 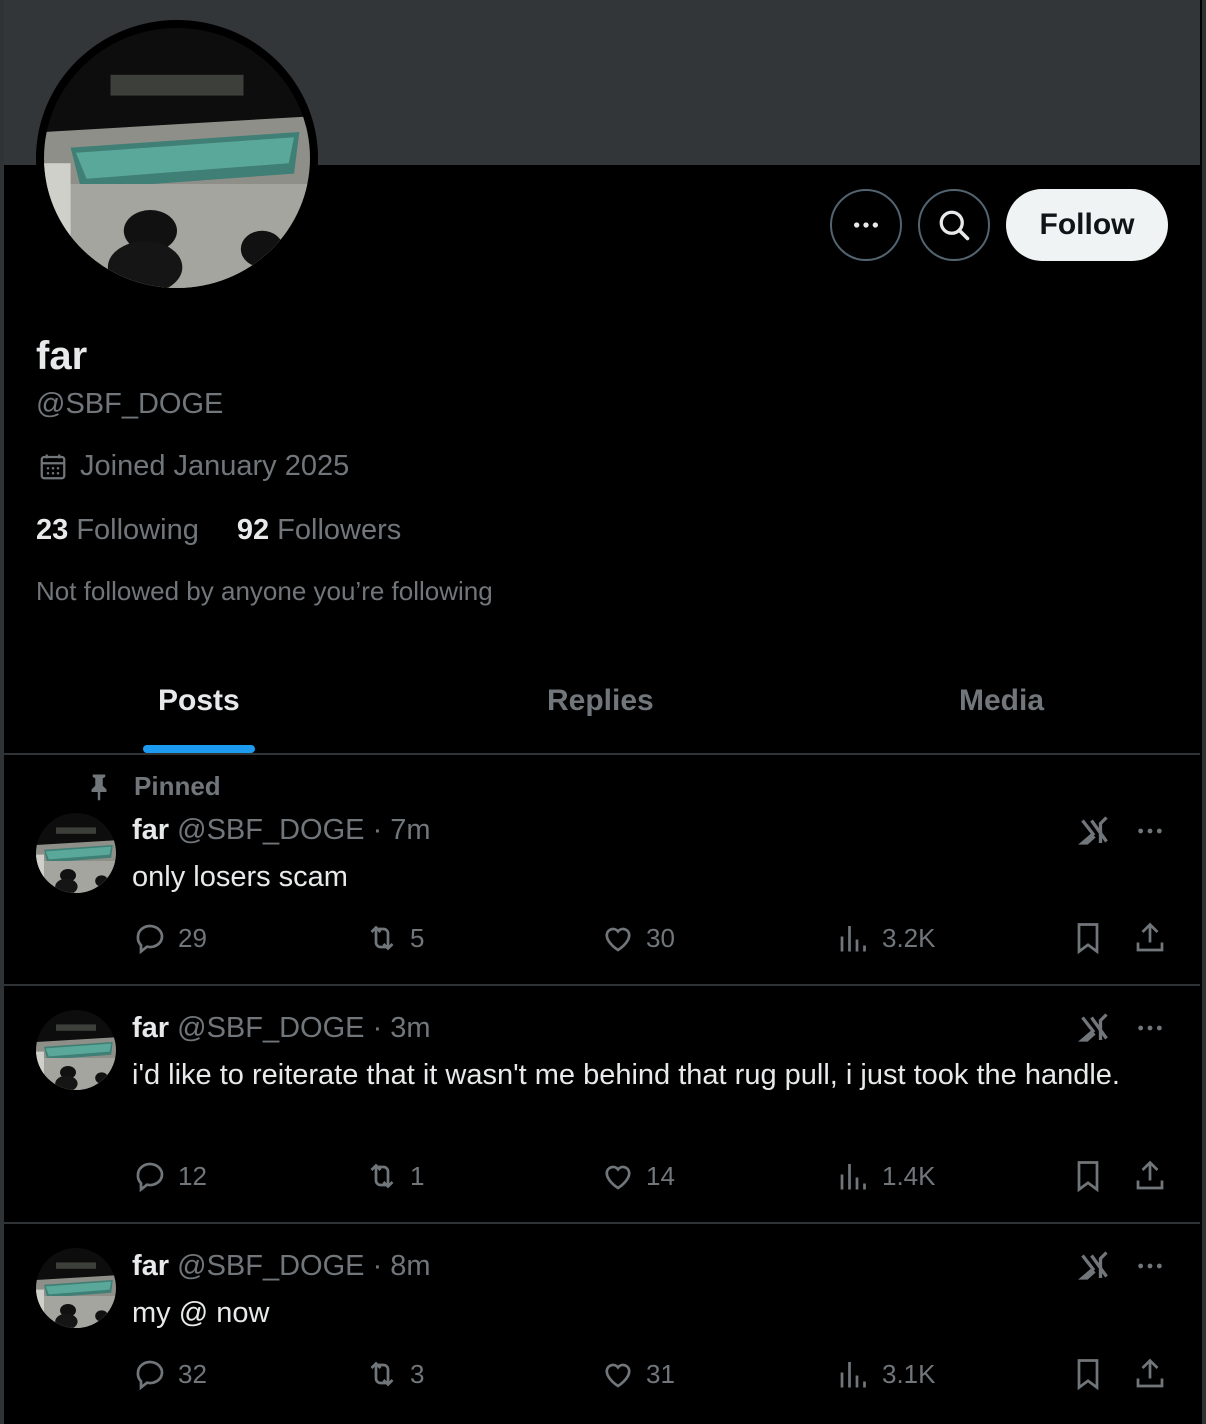 What do you see at coordinates (637, 938) in the screenshot?
I see `like-button: 30` at bounding box center [637, 938].